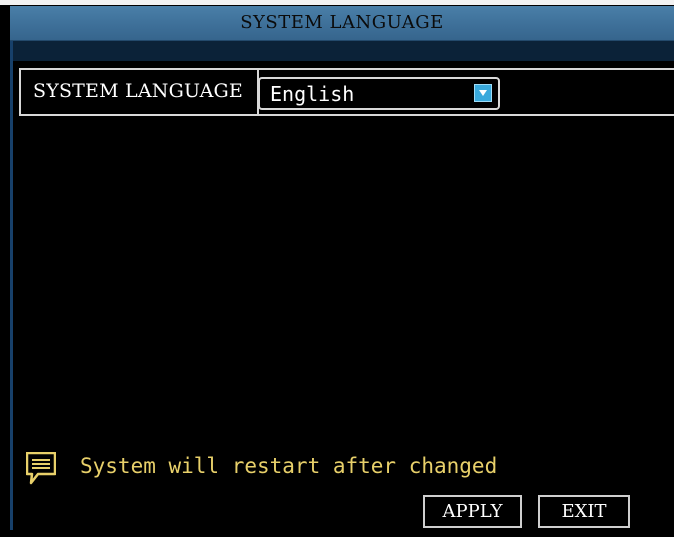 This screenshot has height=537, width=674. What do you see at coordinates (483, 93) in the screenshot?
I see `chevron-down-icon` at bounding box center [483, 93].